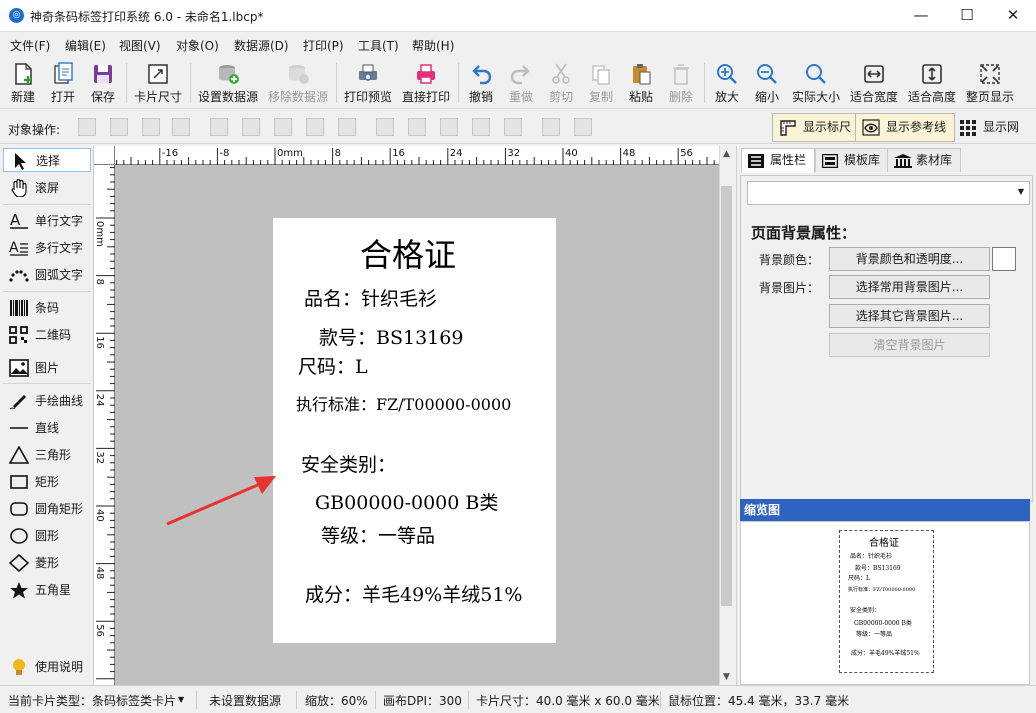 Image resolution: width=1036 pixels, height=713 pixels. Describe the element at coordinates (158, 83) in the screenshot. I see `card-size-button: 卡片尺寸` at that location.